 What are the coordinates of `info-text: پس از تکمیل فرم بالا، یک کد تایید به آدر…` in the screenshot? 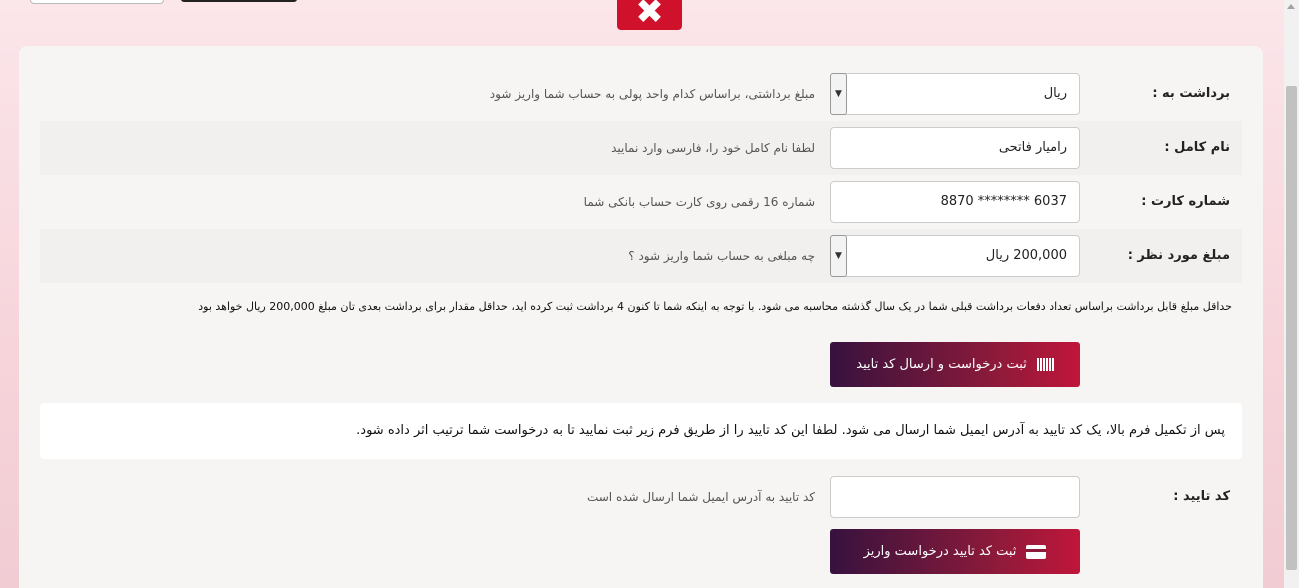 It's located at (790, 430).